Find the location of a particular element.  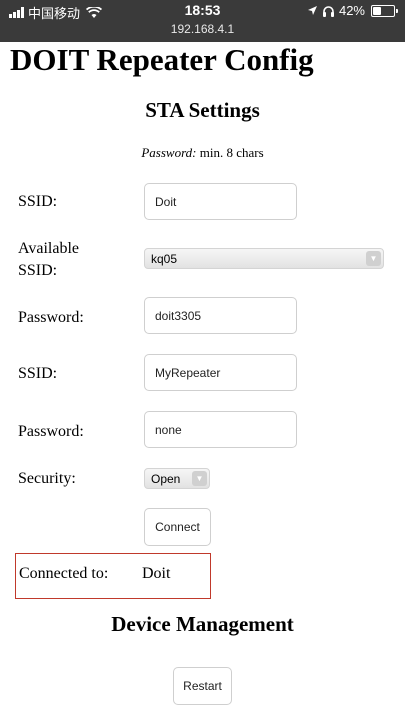

status-bar: 中国移动 18:53 192.168.4.1 42% is located at coordinates (202, 21).